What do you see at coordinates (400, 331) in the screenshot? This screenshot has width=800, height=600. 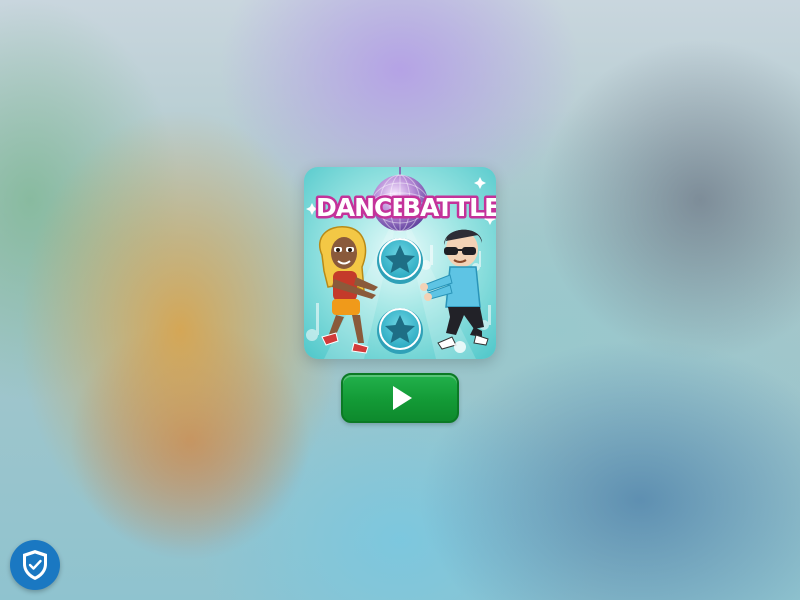 I see `star-disc-bottom` at bounding box center [400, 331].